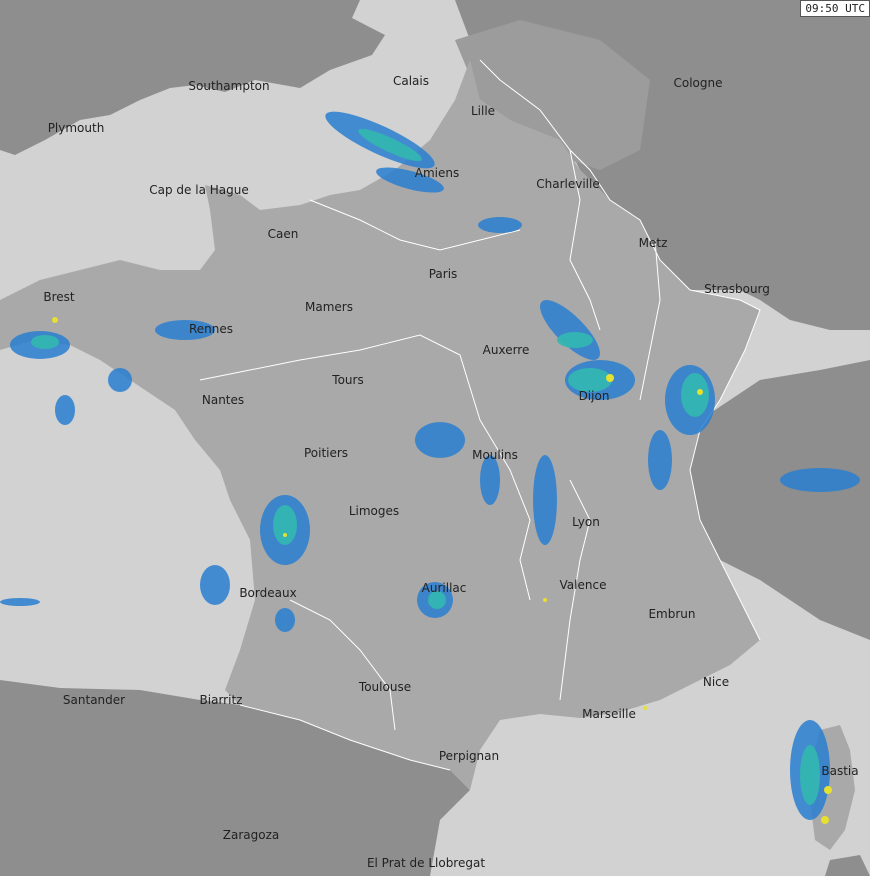 The height and width of the screenshot is (876, 870). I want to click on city-marseille: Marseille, so click(609, 714).